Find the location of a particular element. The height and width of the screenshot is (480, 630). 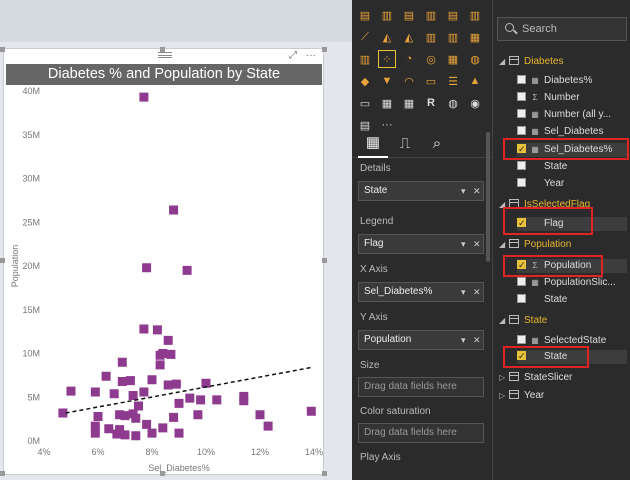

donut-chart-icon: ◎ is located at coordinates (431, 59).